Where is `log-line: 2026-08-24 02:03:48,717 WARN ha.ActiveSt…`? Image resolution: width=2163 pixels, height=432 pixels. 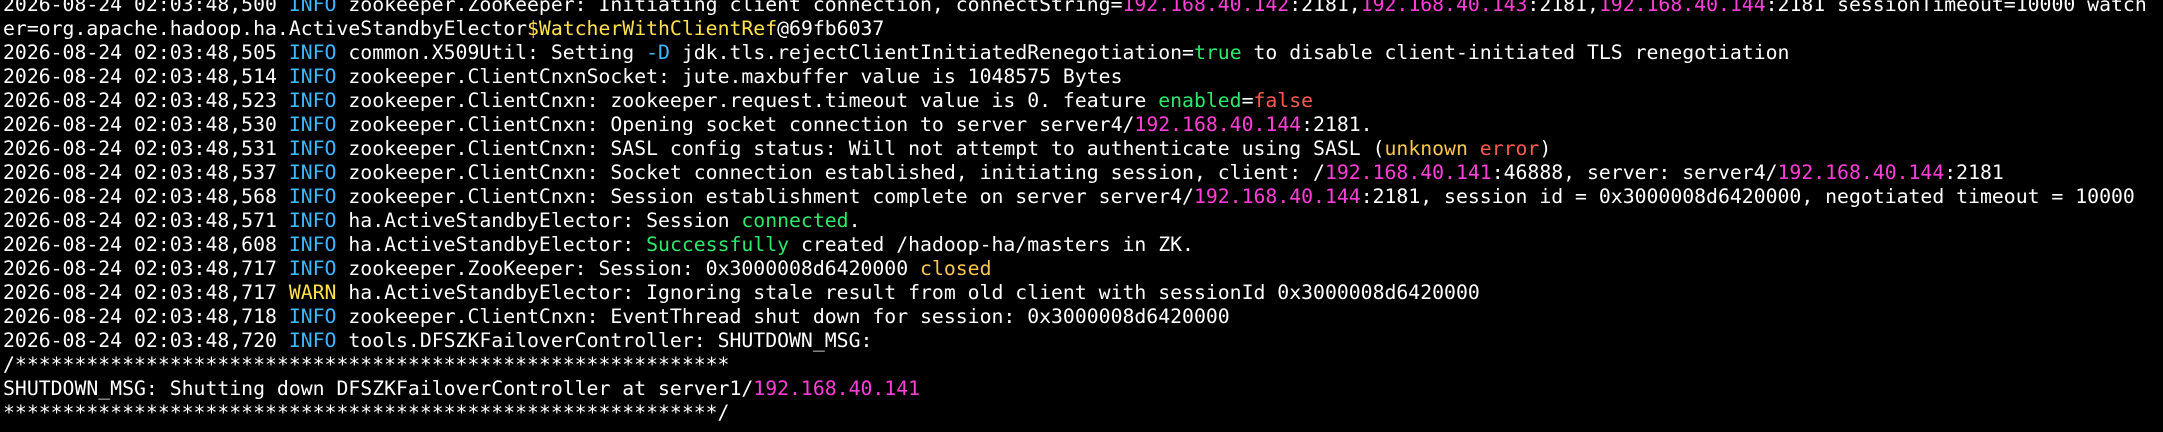 log-line: 2026-08-24 02:03:48,717 WARN ha.ActiveSt… is located at coordinates (1083, 293).